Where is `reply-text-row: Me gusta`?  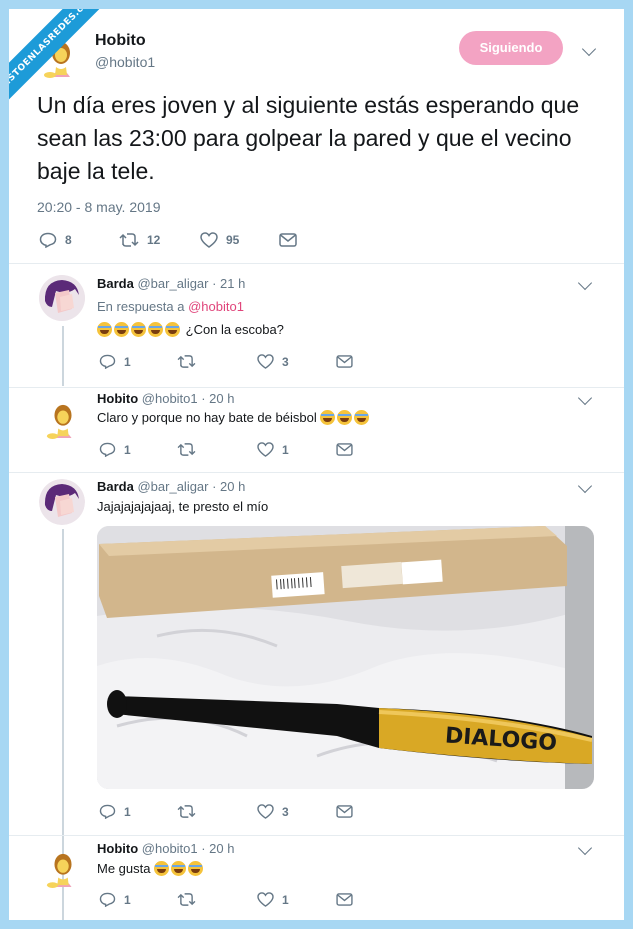
reply-text-row: Me gusta is located at coordinates (151, 868).